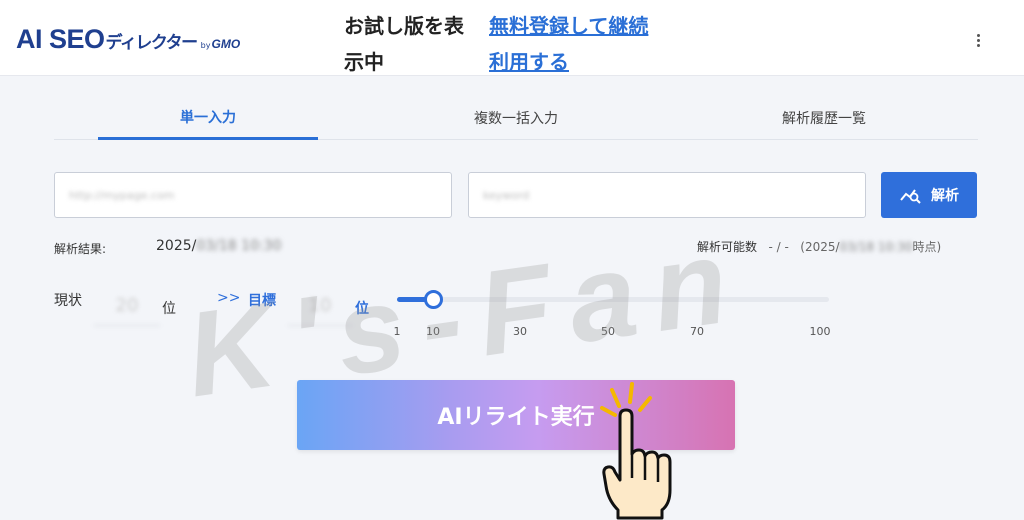  Describe the element at coordinates (910, 196) in the screenshot. I see `chart-search-icon` at that location.